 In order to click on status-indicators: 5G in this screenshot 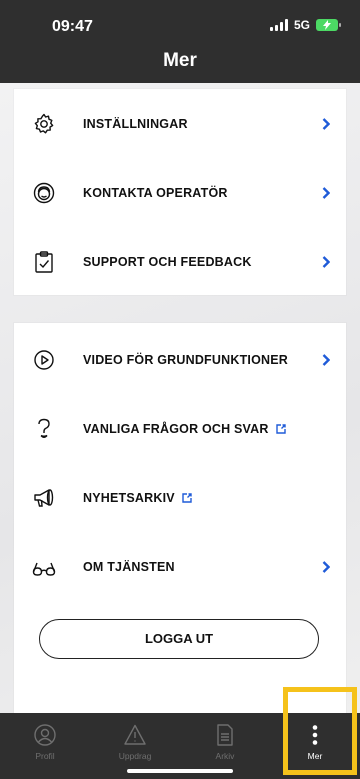, I will do `click(305, 25)`.